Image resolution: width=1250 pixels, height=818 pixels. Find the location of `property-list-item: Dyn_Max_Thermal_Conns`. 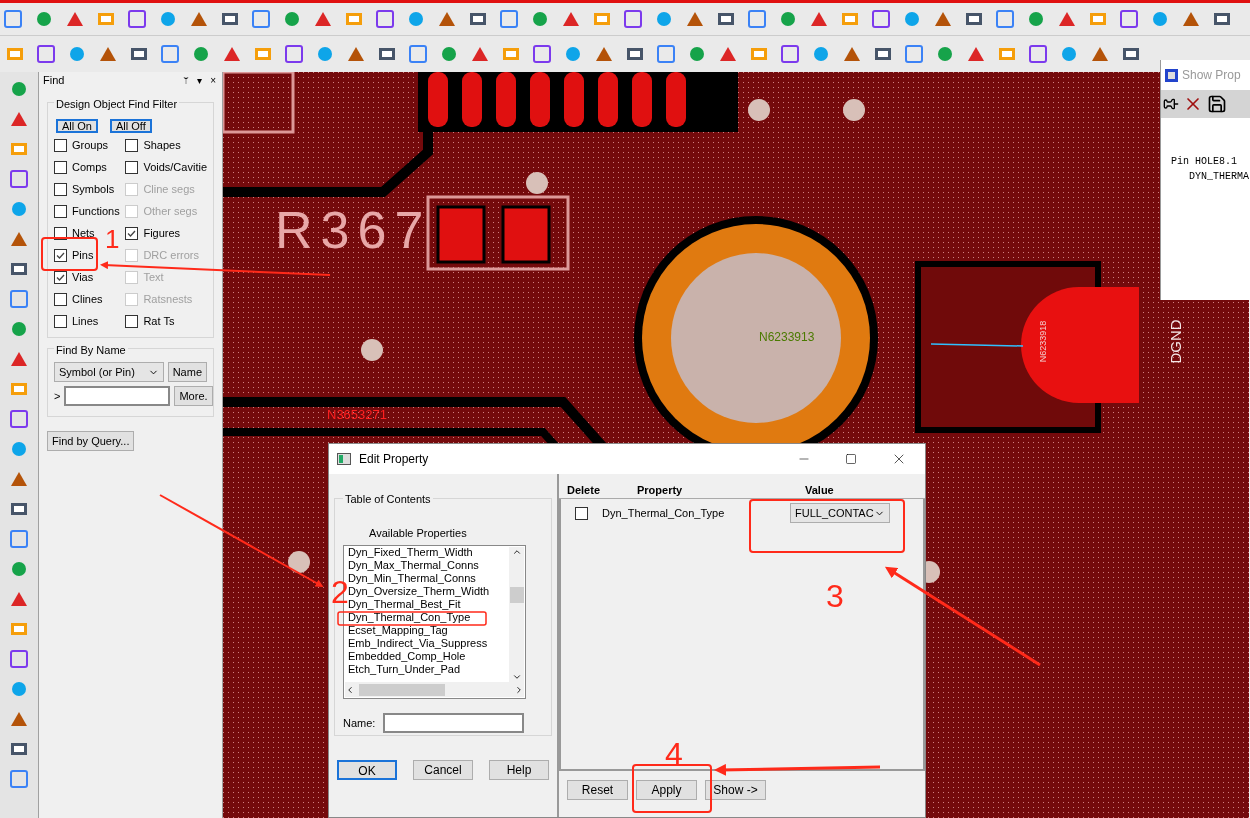

property-list-item: Dyn_Max_Thermal_Conns is located at coordinates (428, 565).